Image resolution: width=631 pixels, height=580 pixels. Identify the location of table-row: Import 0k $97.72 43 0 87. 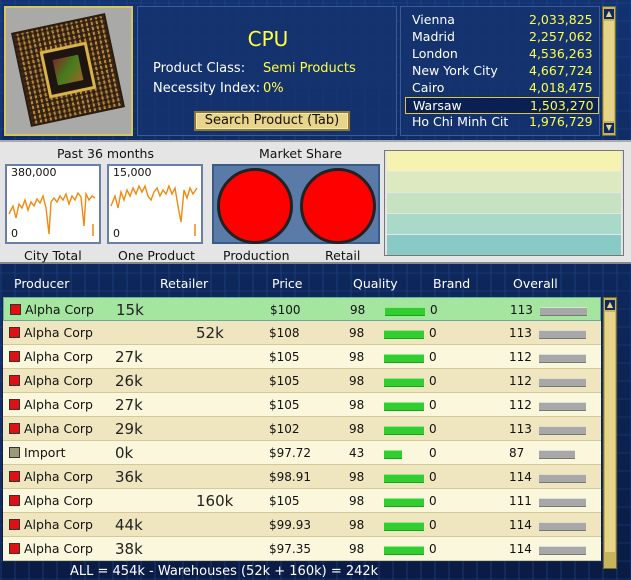
(302, 453).